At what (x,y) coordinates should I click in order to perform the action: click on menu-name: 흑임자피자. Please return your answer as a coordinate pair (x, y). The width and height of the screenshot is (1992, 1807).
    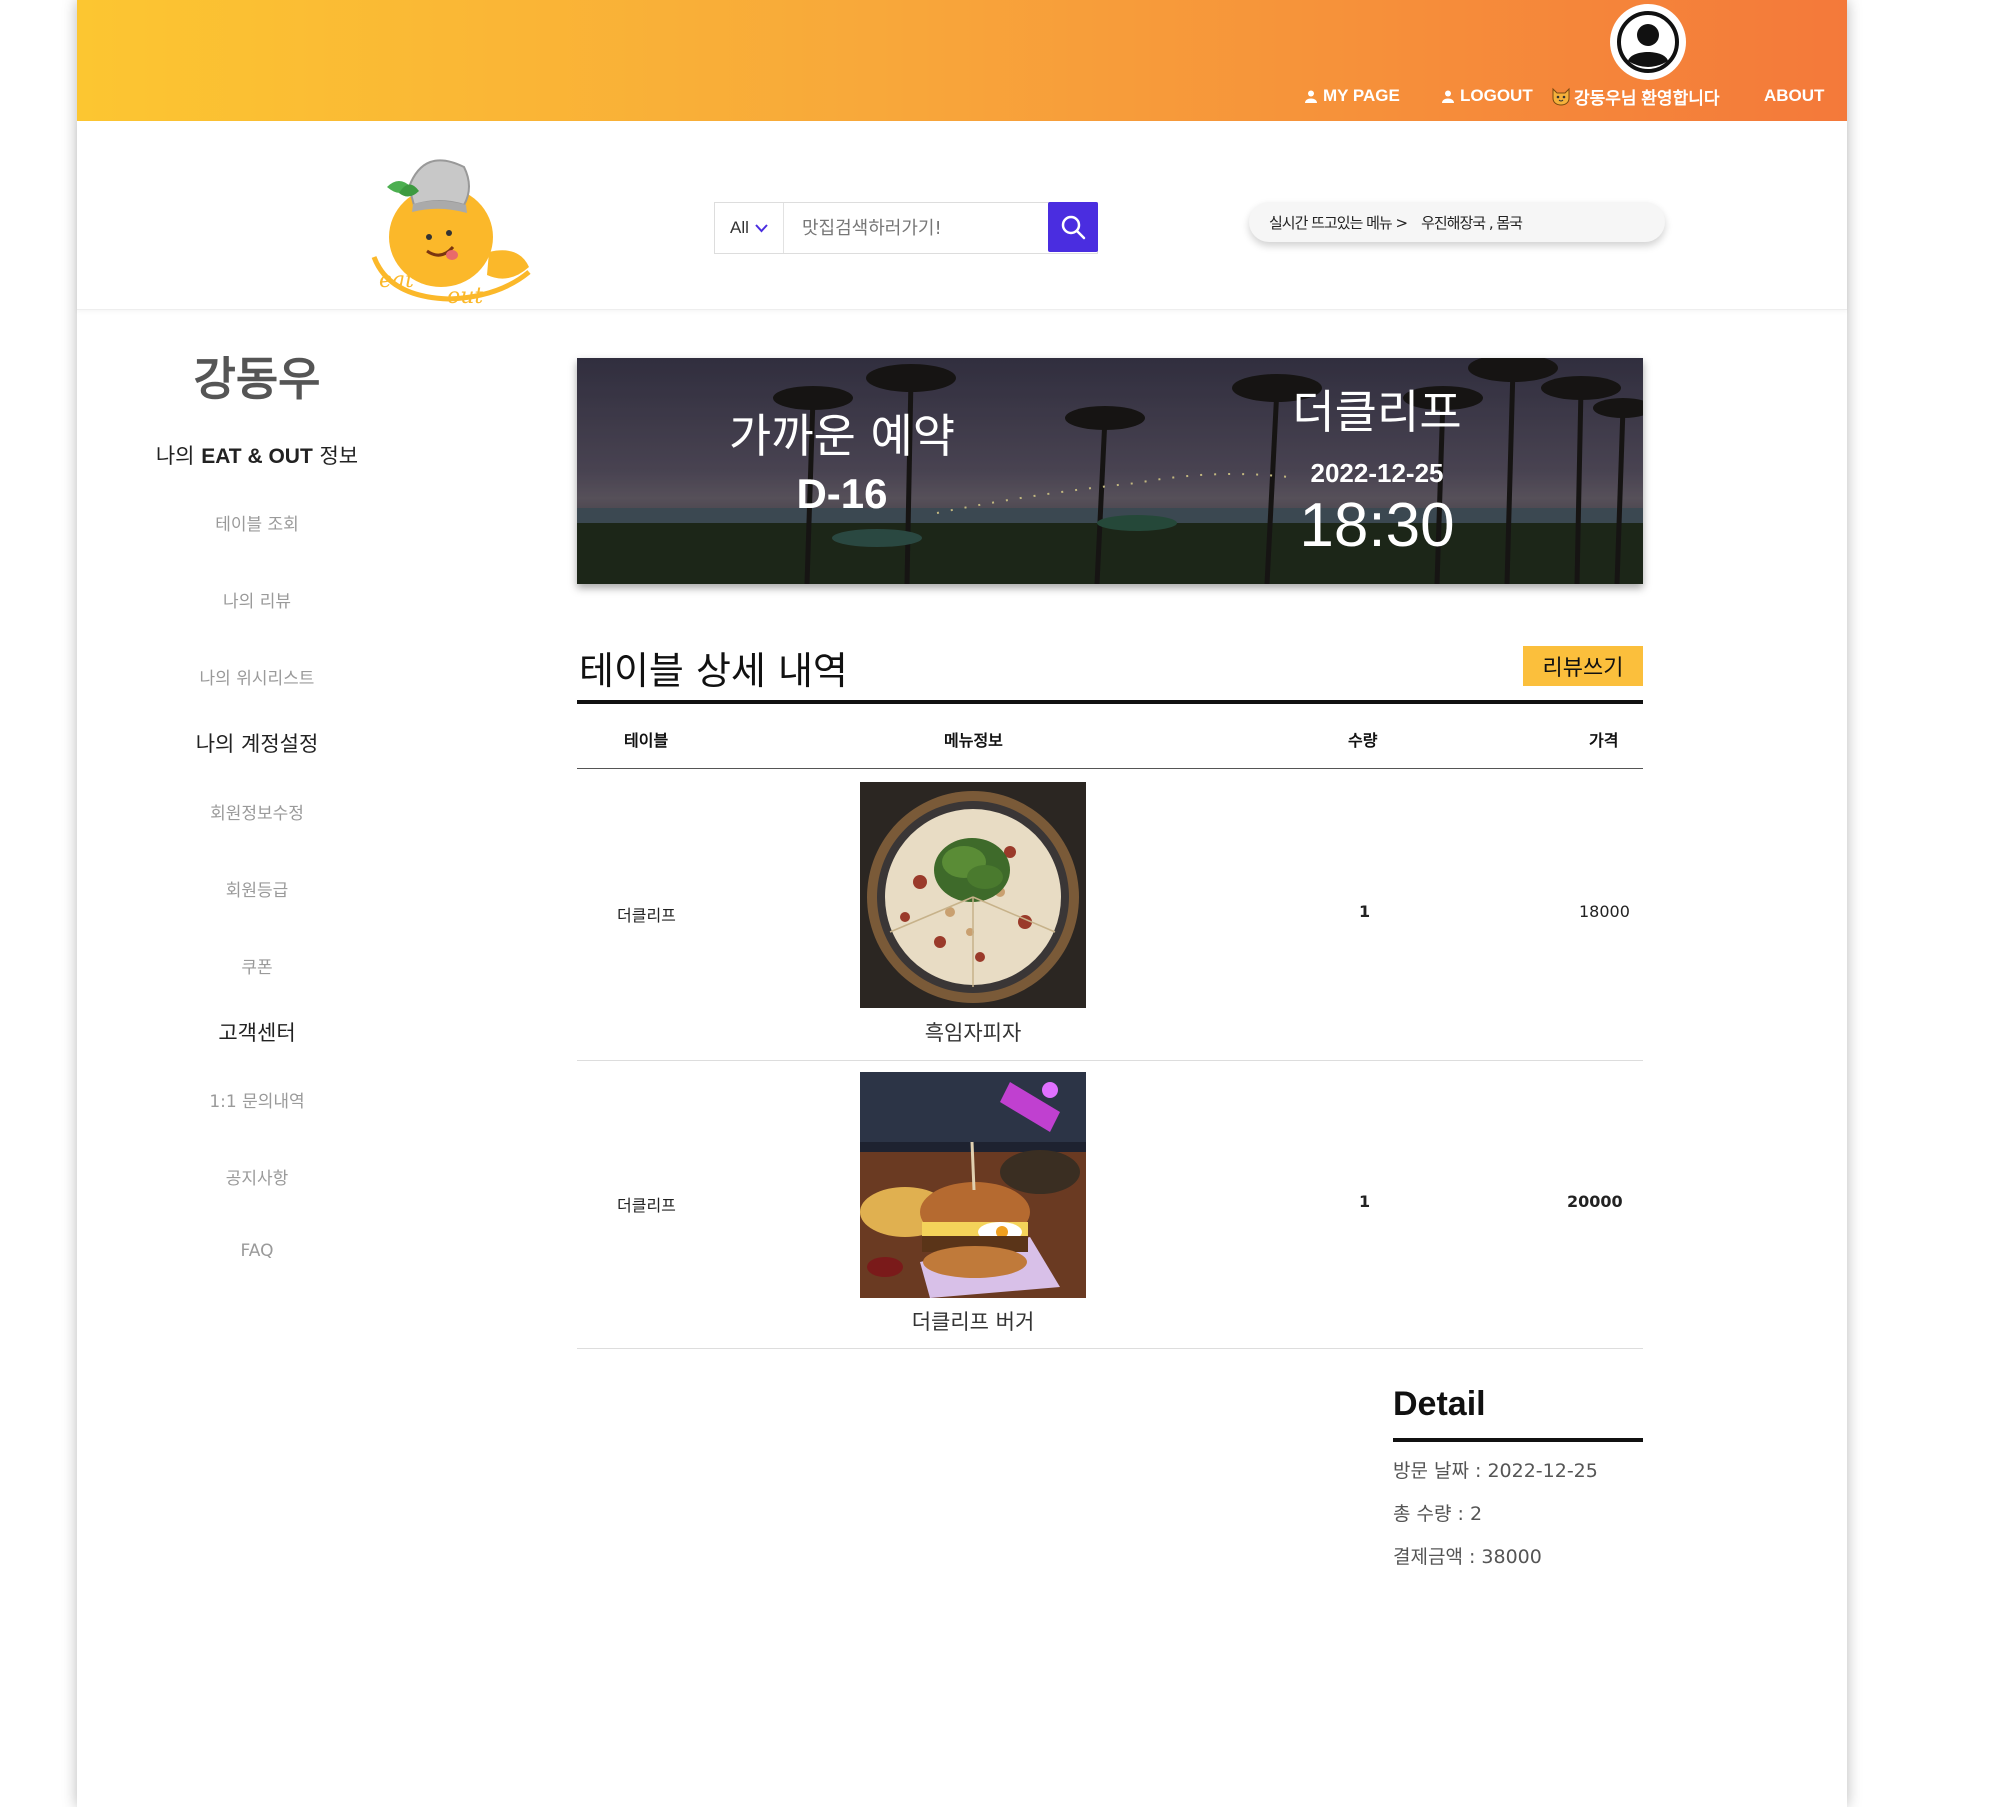
    Looking at the image, I should click on (973, 1033).